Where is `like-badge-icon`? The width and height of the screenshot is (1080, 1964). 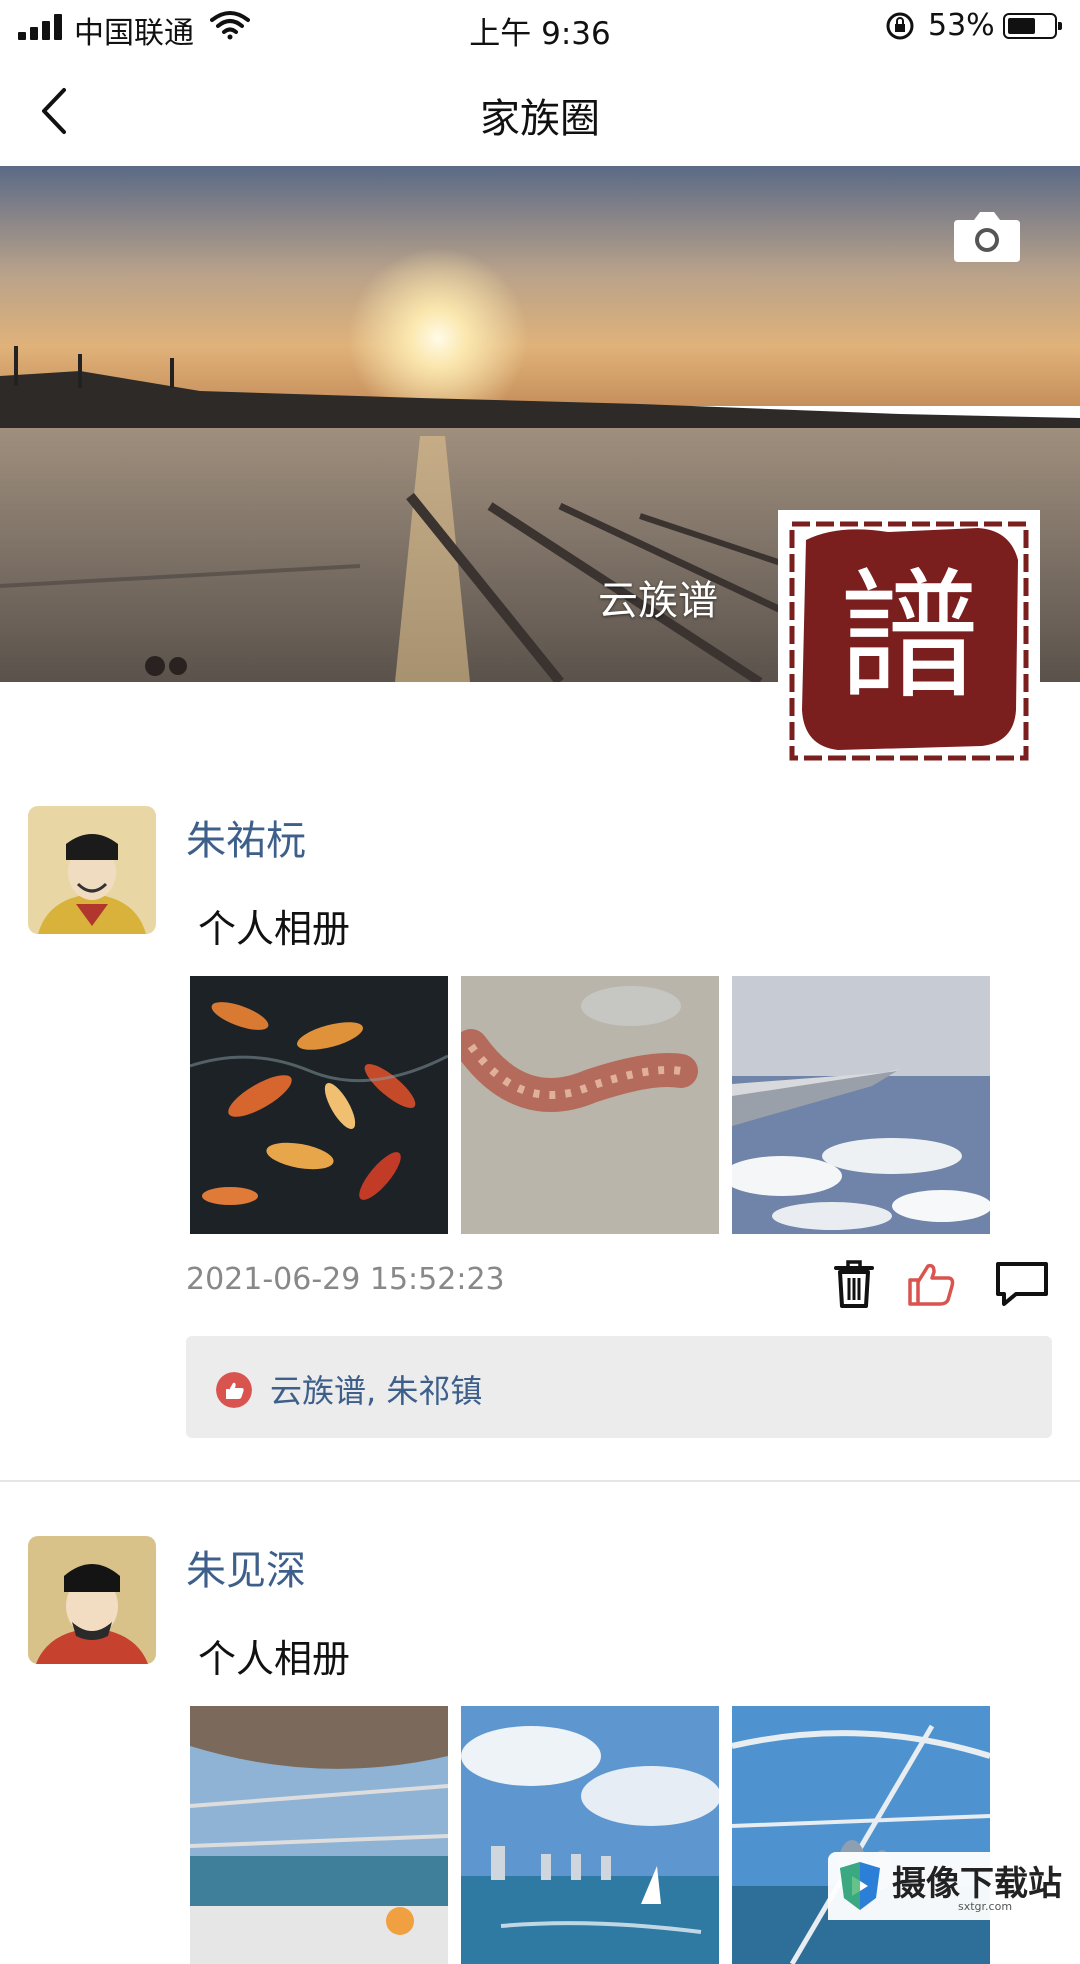 like-badge-icon is located at coordinates (234, 1390).